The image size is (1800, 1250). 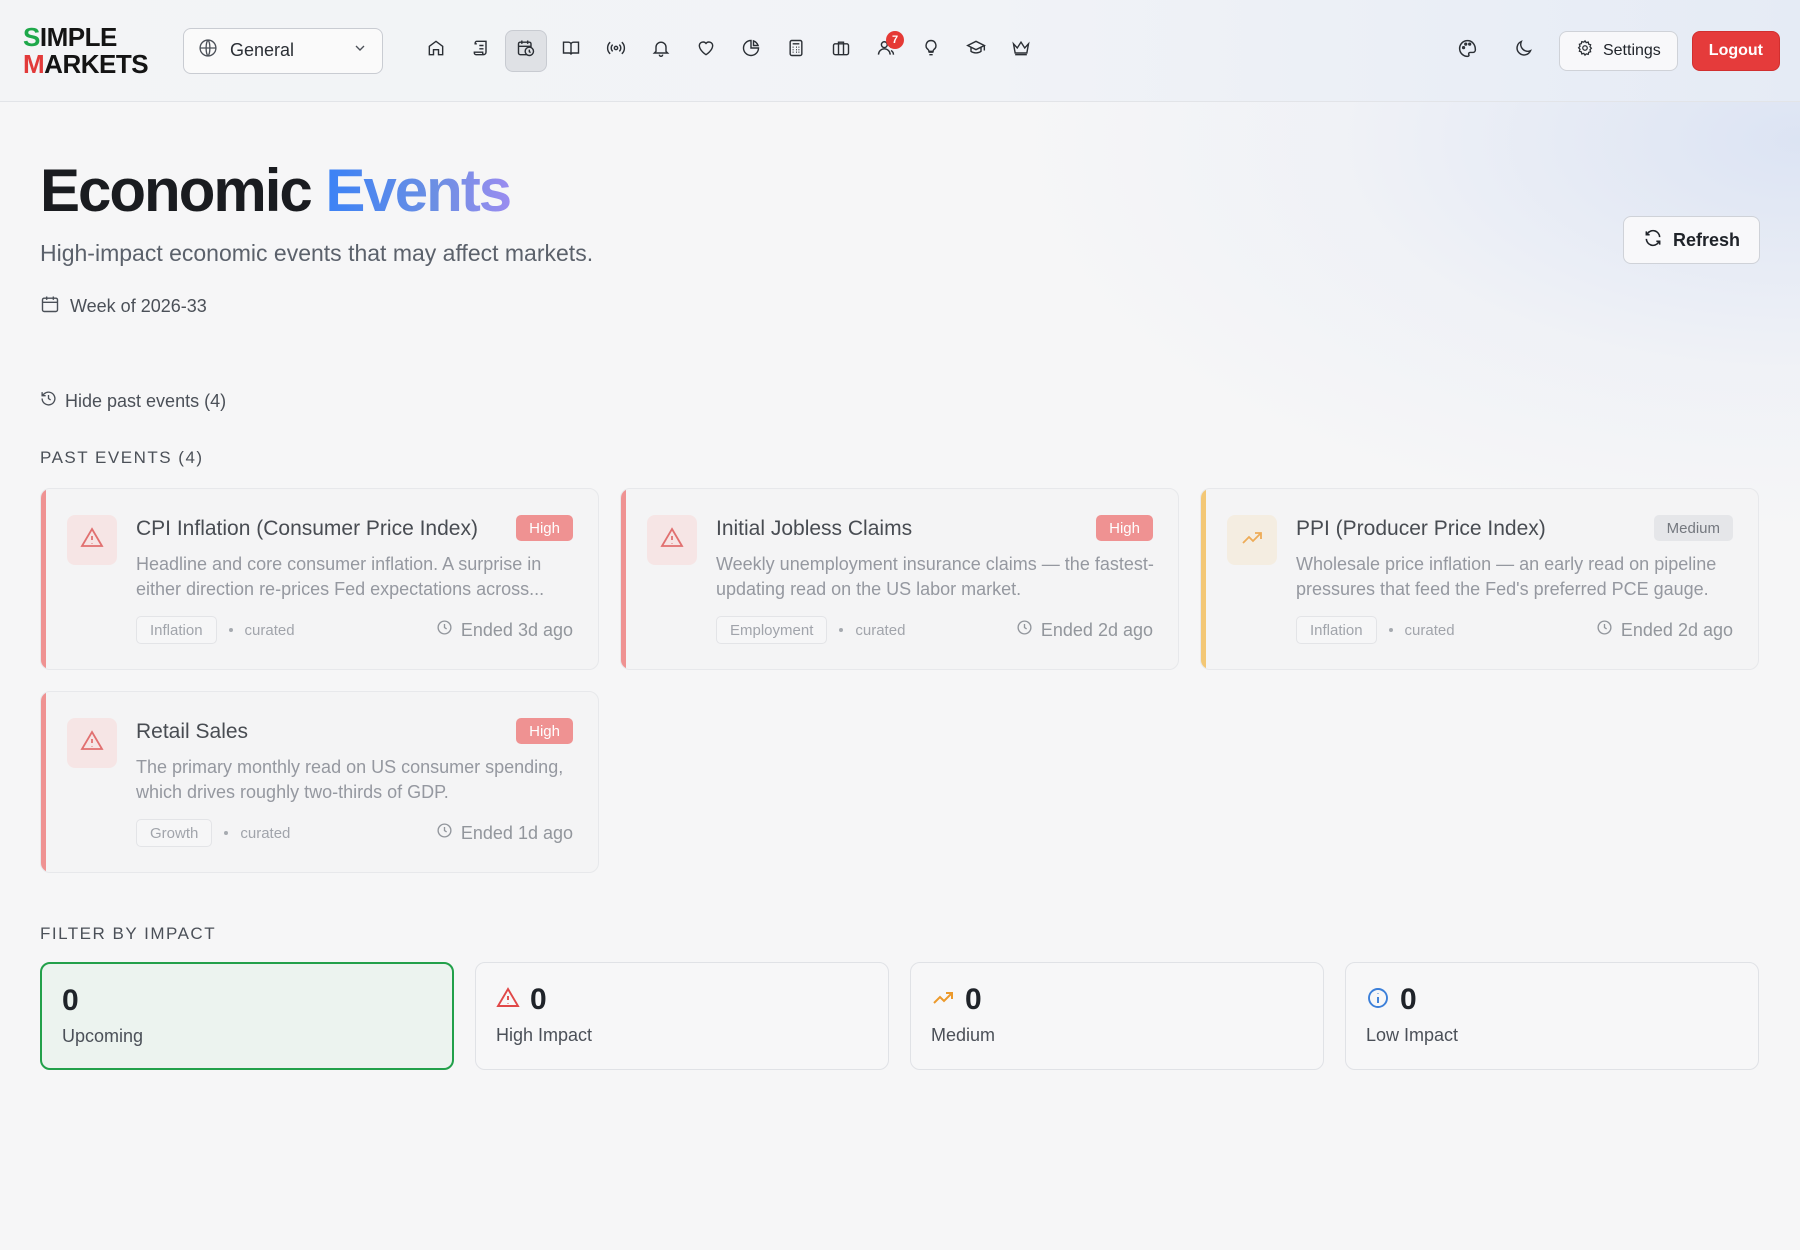 I want to click on event-title: Retail Sales, so click(x=192, y=731).